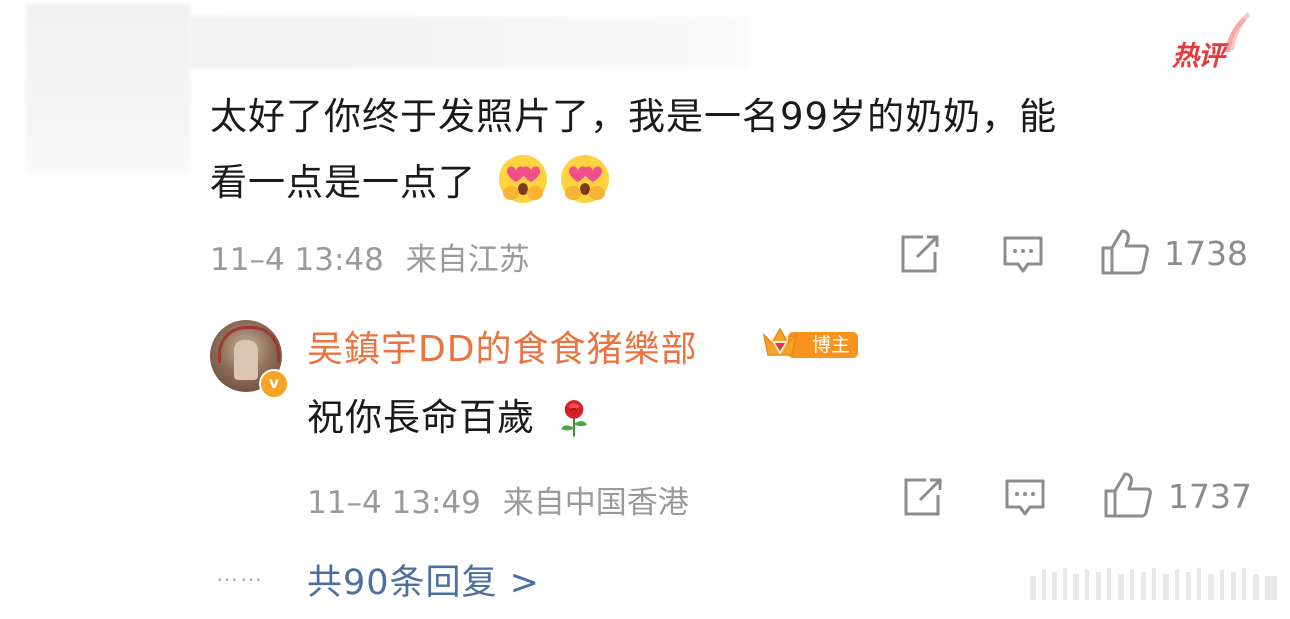  Describe the element at coordinates (502, 346) in the screenshot. I see `reply-author-name: 吴鎮宇DD的食食猪樂部` at that location.